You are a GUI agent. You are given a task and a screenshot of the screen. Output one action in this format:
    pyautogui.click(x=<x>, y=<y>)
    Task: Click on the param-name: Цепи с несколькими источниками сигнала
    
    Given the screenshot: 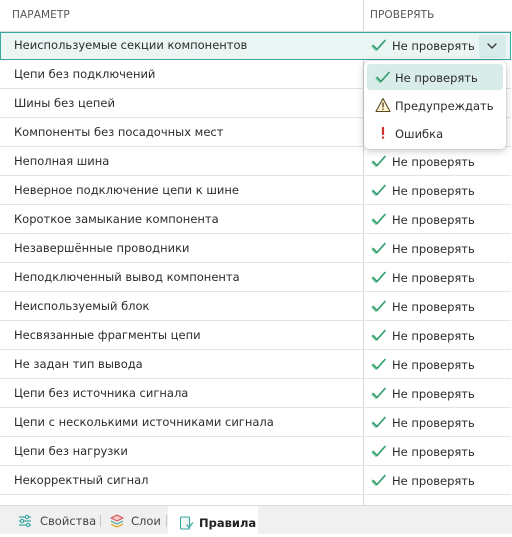 What is the action you would take?
    pyautogui.click(x=144, y=422)
    